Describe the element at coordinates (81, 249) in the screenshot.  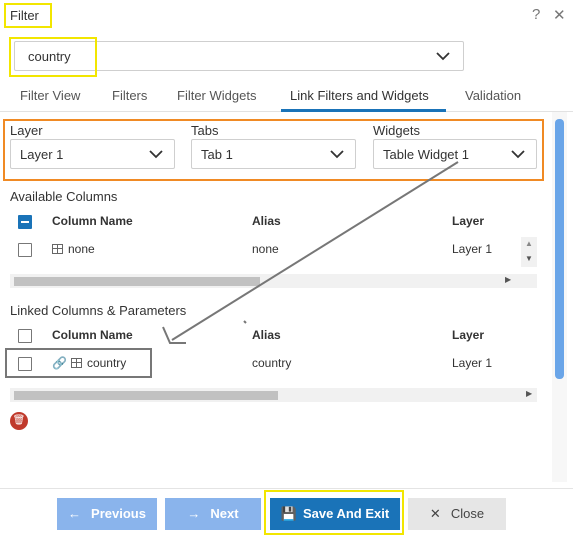
I see `column-name-text: none` at that location.